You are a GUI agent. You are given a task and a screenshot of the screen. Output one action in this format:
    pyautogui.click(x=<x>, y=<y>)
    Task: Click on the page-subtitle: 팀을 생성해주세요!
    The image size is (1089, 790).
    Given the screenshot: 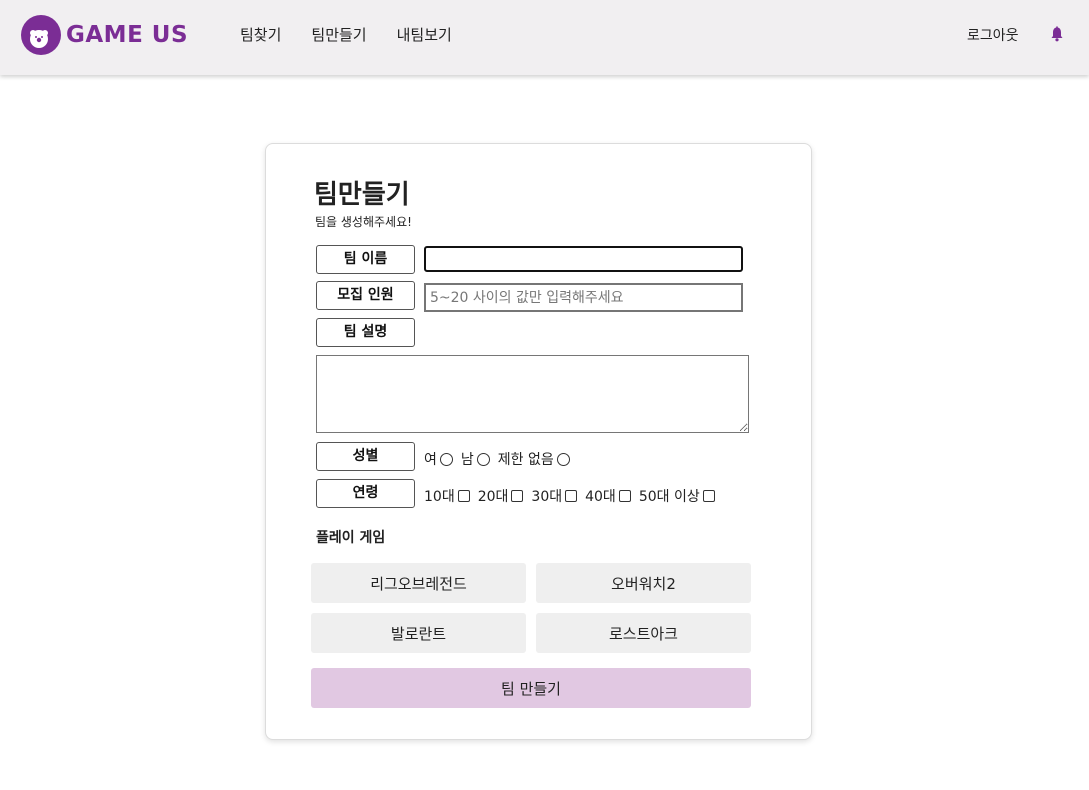 What is the action you would take?
    pyautogui.click(x=363, y=222)
    